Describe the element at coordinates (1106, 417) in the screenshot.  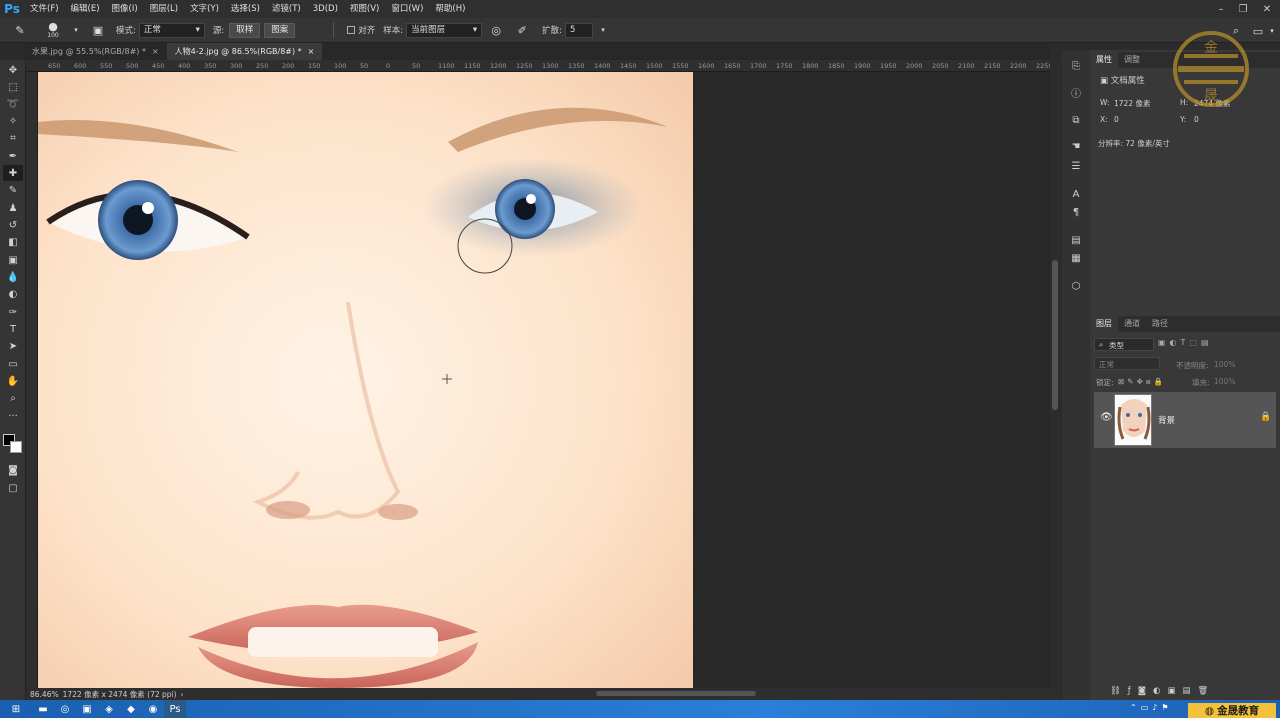
I see `eye-visibility-icon: 👁` at that location.